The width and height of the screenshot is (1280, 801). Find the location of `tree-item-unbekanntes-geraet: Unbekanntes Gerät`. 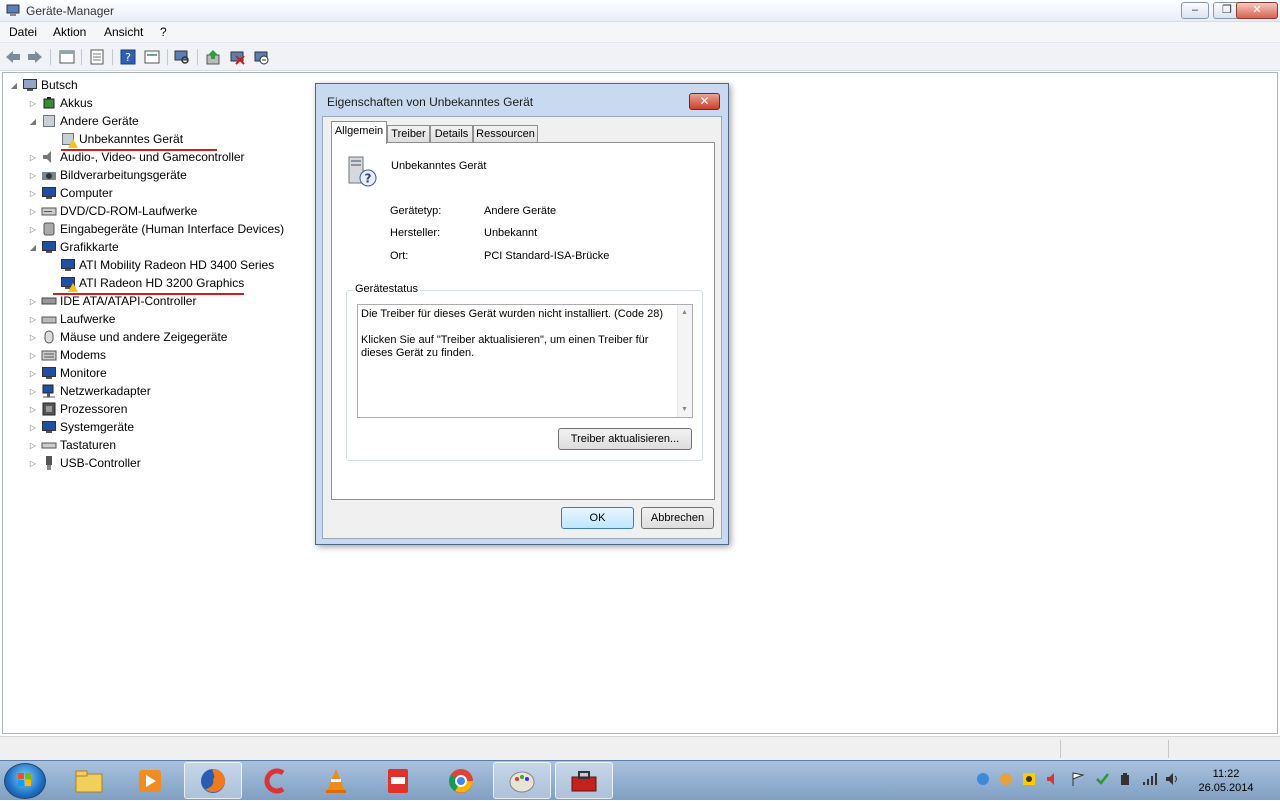

tree-item-unbekanntes-geraet: Unbekanntes Gerät is located at coordinates (115, 139).